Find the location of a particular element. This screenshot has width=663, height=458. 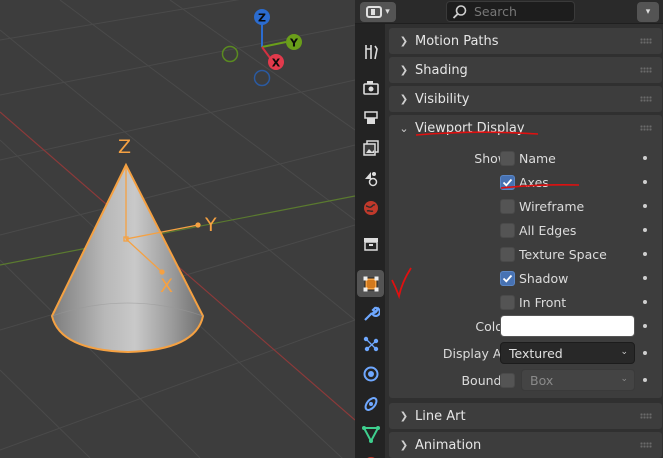

visibility-panel: ❯ Visibility is located at coordinates (525, 99).